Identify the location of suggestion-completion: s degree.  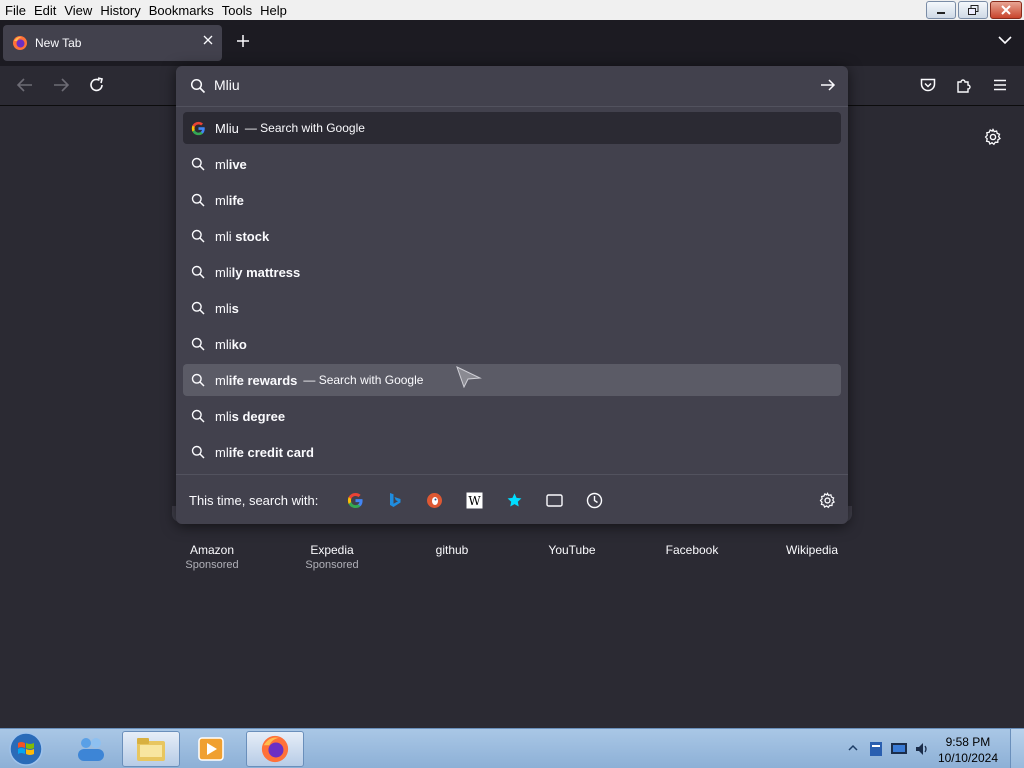
(258, 416).